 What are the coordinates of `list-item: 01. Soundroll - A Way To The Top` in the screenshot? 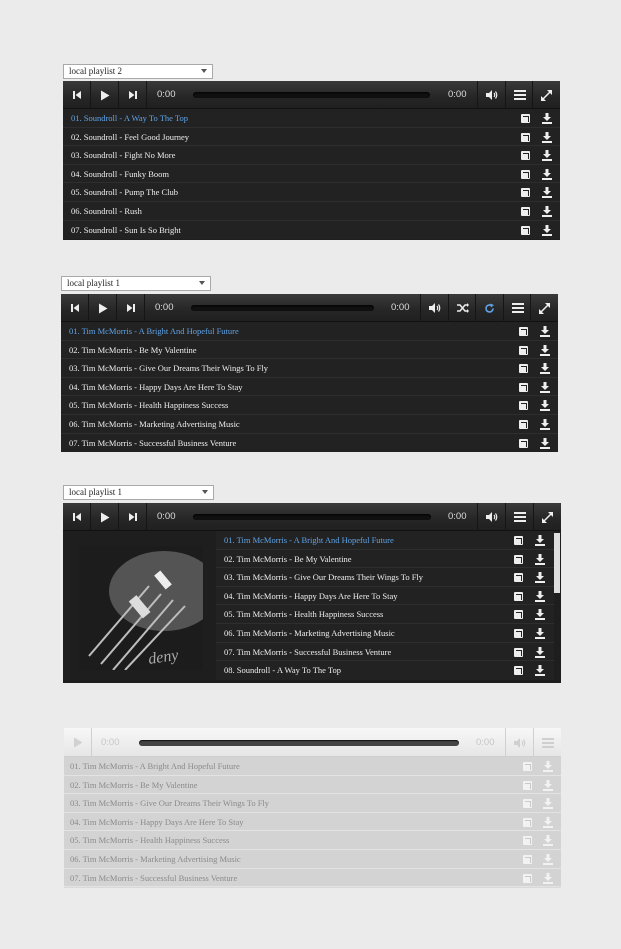 It's located at (311, 118).